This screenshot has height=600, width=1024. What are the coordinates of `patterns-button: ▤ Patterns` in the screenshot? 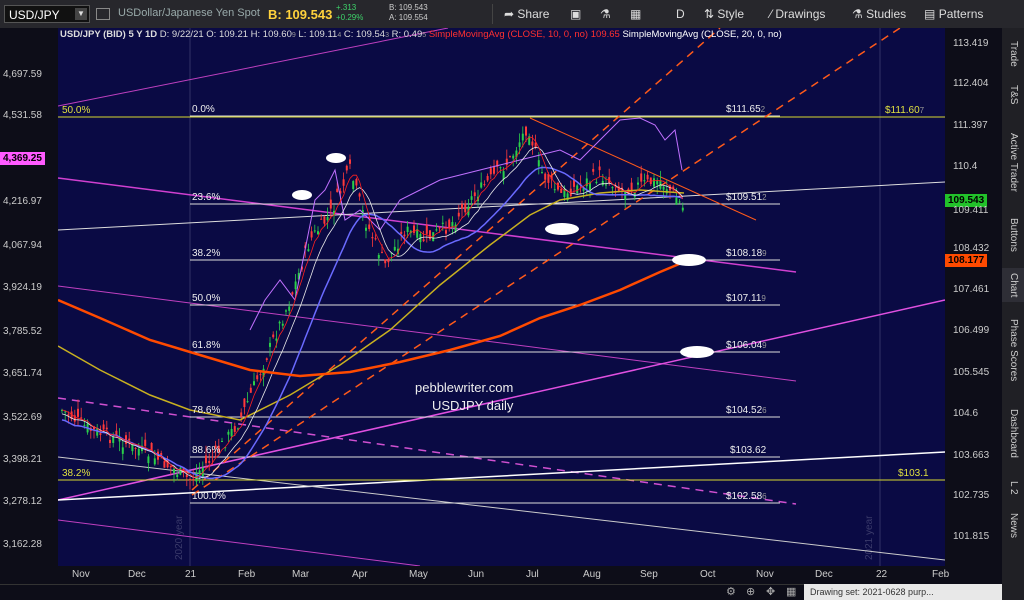 It's located at (953, 14).